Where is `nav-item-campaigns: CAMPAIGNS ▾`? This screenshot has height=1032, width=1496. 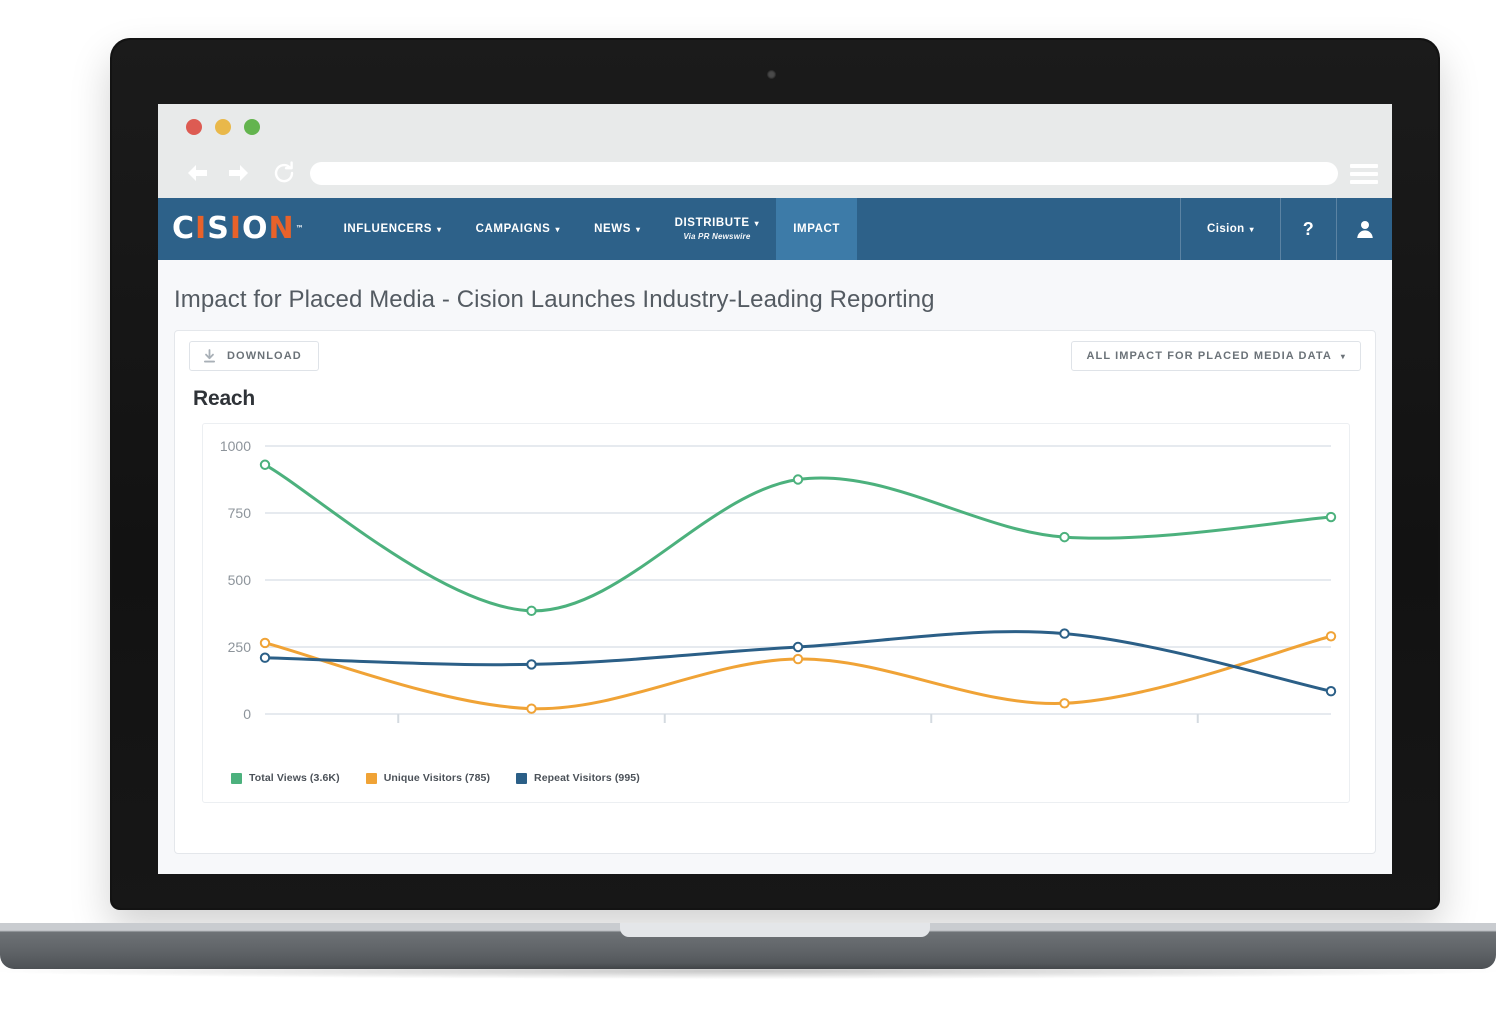
nav-item-campaigns: CAMPAIGNS ▾ is located at coordinates (518, 229).